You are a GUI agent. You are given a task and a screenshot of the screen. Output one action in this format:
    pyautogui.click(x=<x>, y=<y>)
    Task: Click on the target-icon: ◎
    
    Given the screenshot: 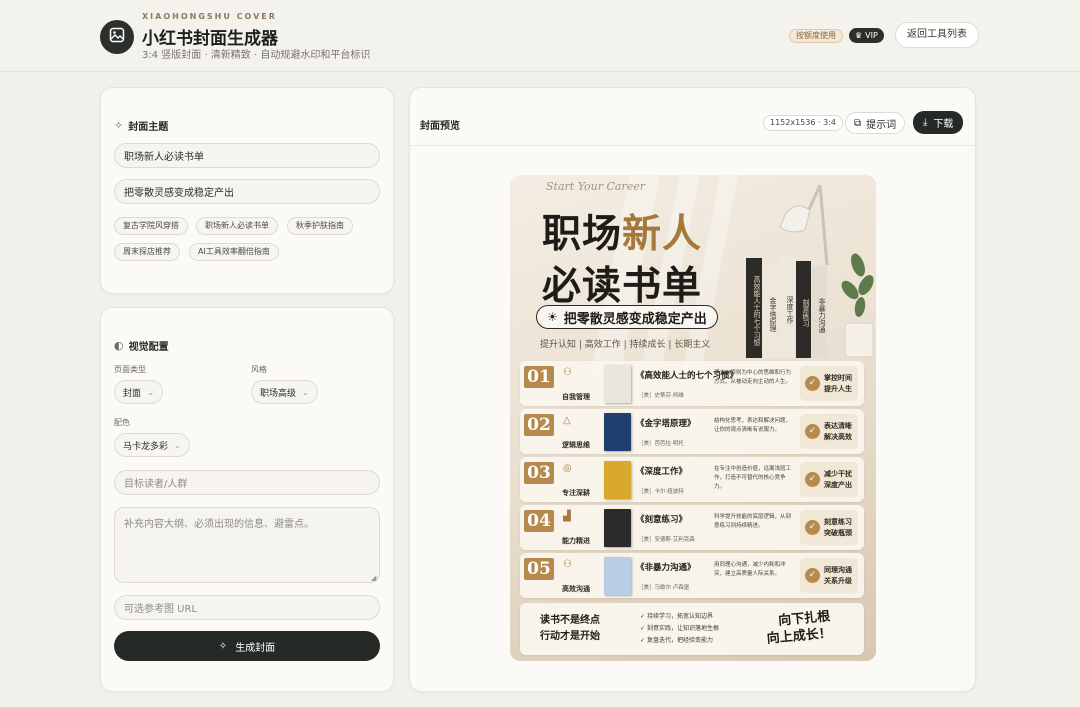 What is the action you would take?
    pyautogui.click(x=567, y=468)
    